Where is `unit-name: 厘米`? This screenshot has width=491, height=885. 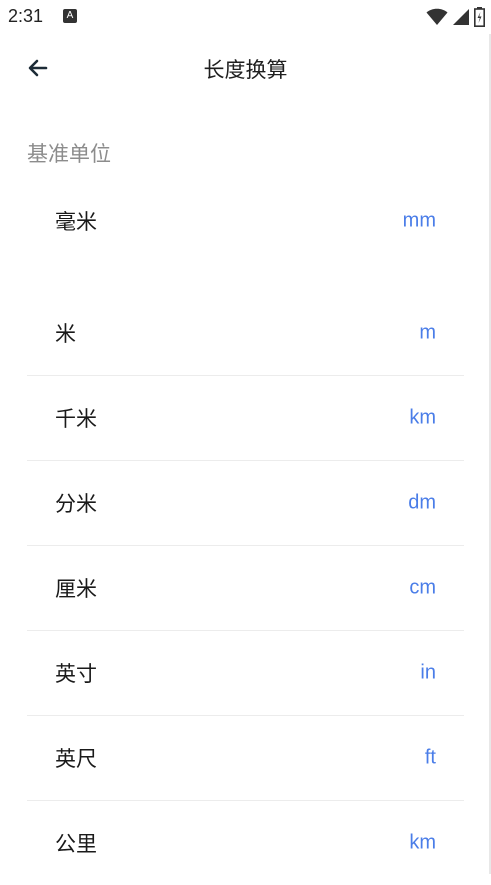 unit-name: 厘米 is located at coordinates (76, 588).